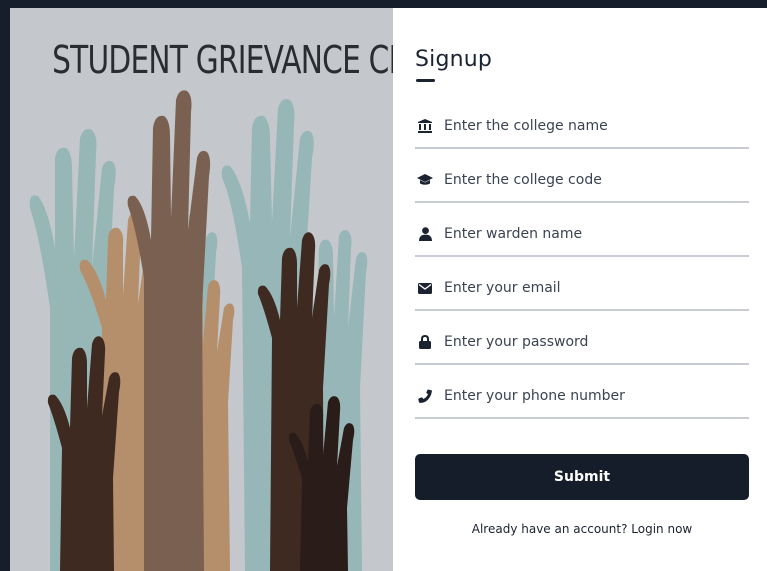 The height and width of the screenshot is (571, 767). I want to click on college-code-input, so click(596, 180).